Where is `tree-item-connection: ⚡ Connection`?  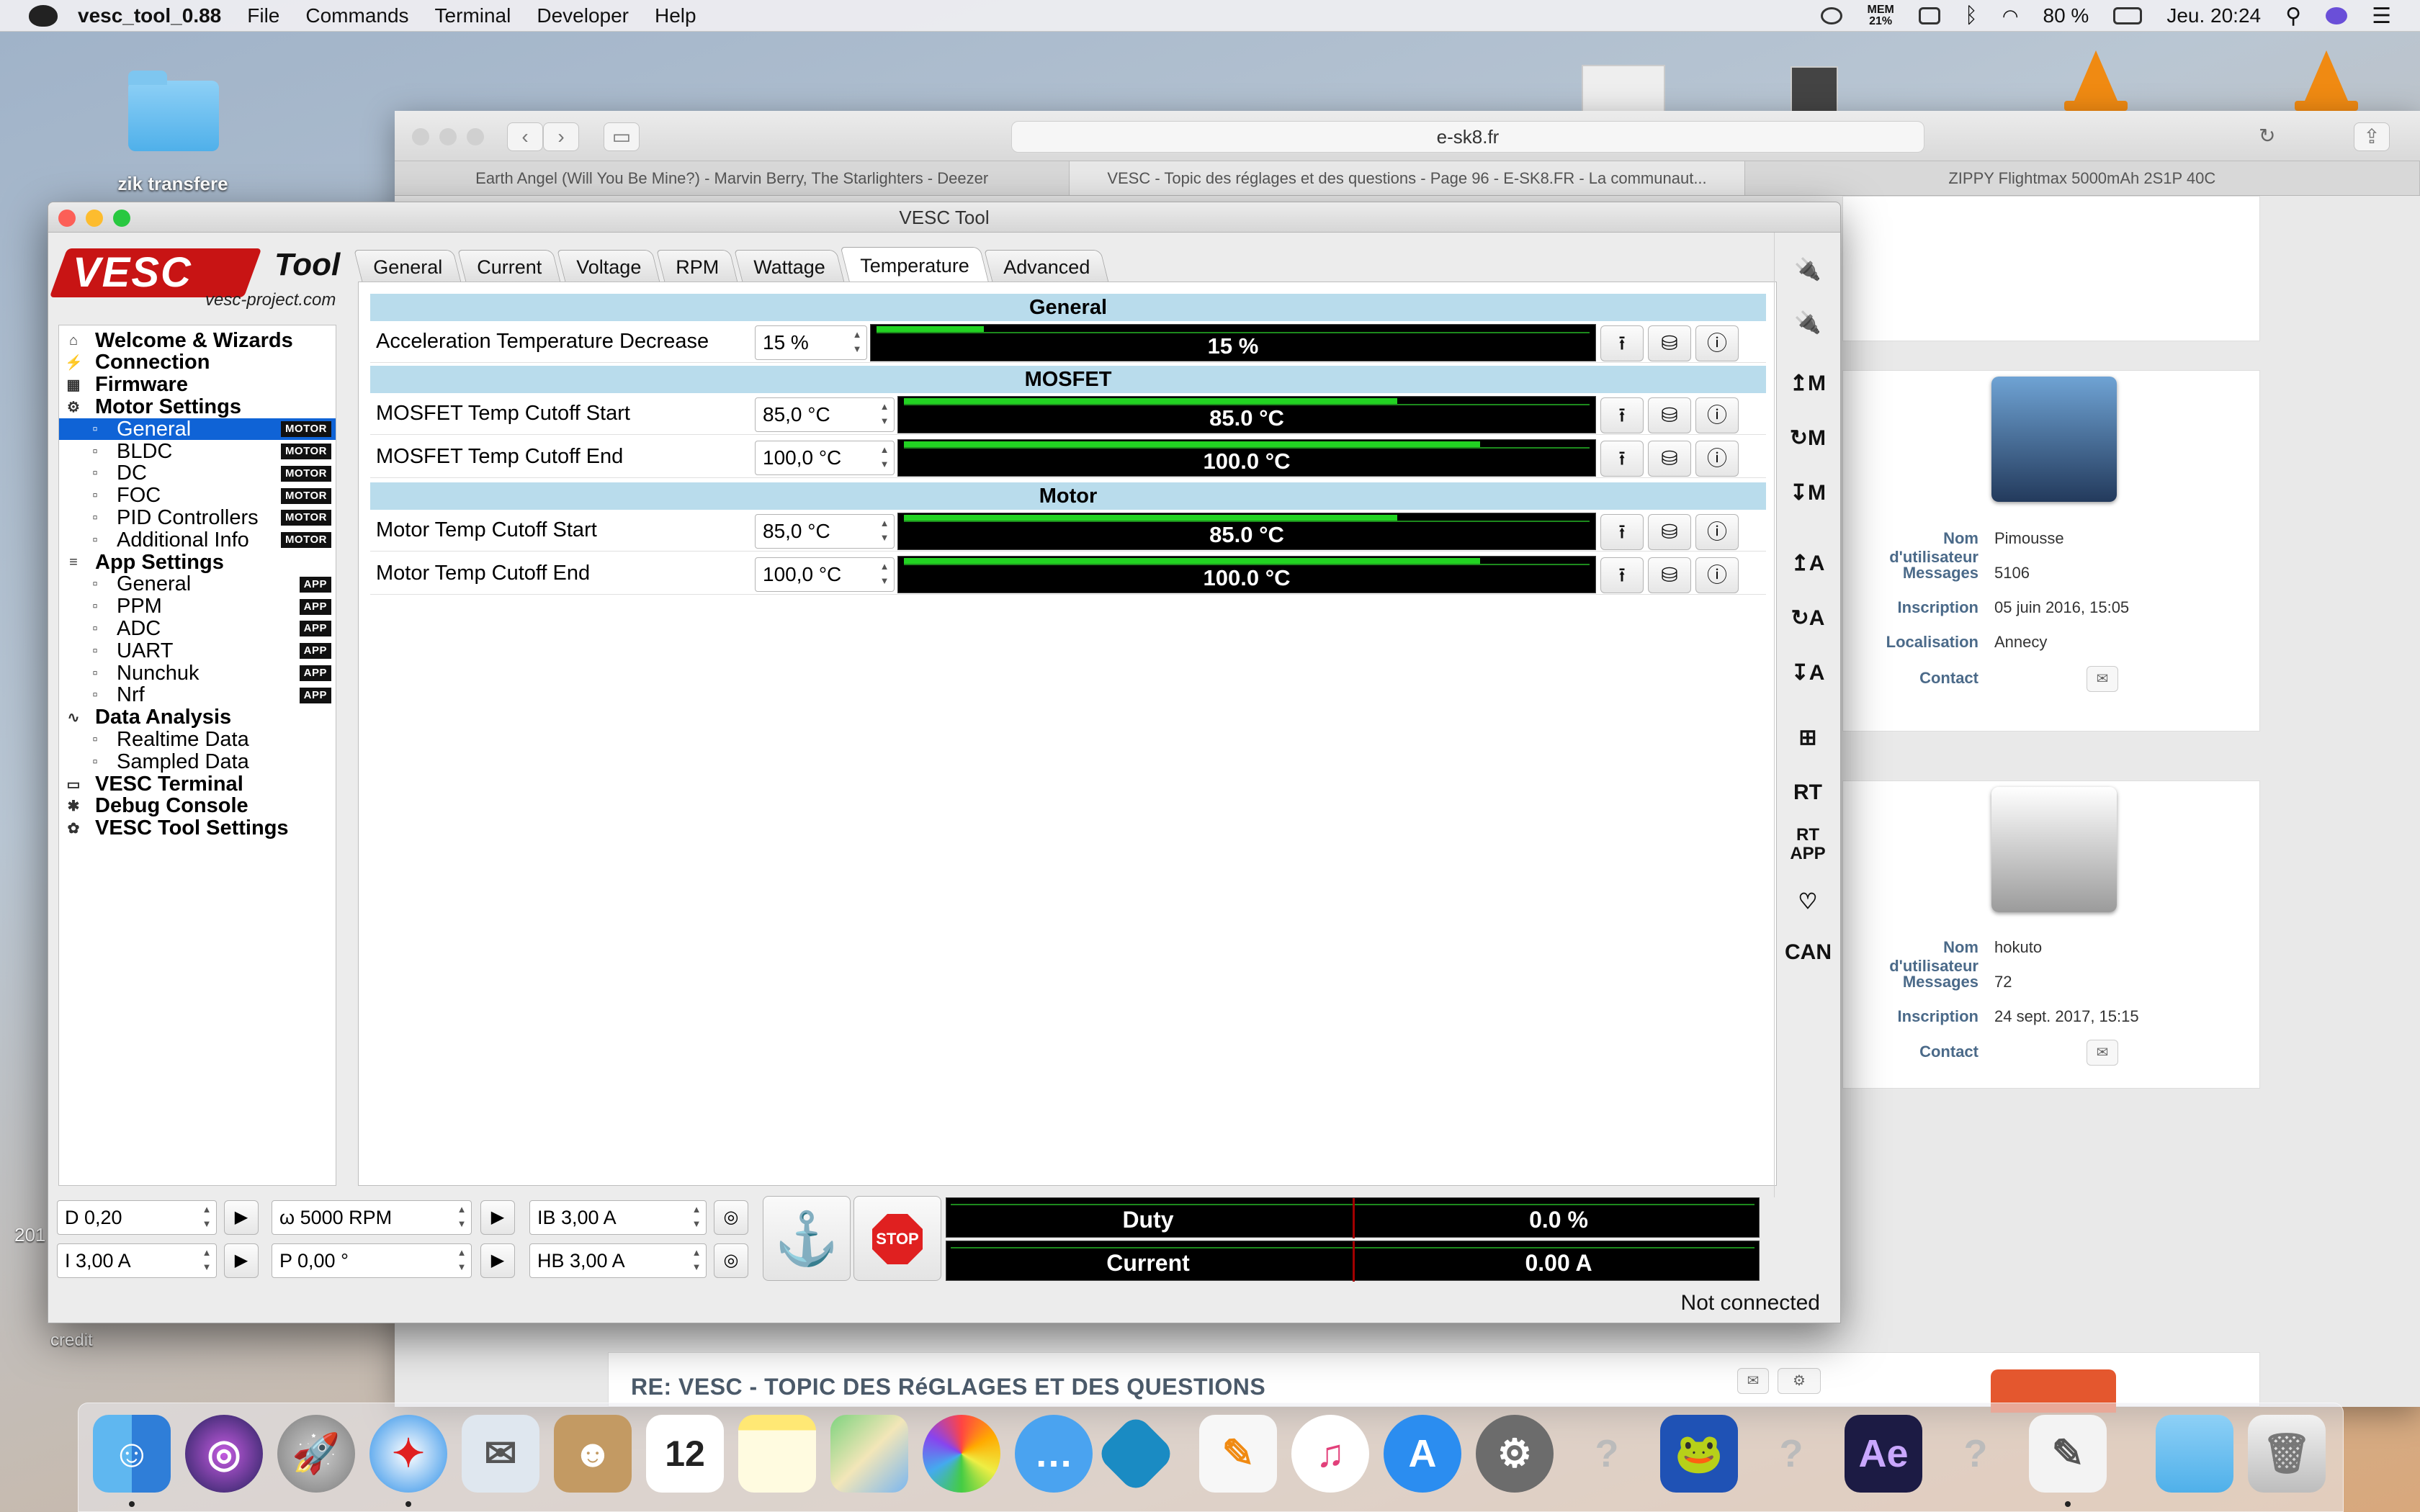
tree-item-connection: ⚡ Connection is located at coordinates (197, 362).